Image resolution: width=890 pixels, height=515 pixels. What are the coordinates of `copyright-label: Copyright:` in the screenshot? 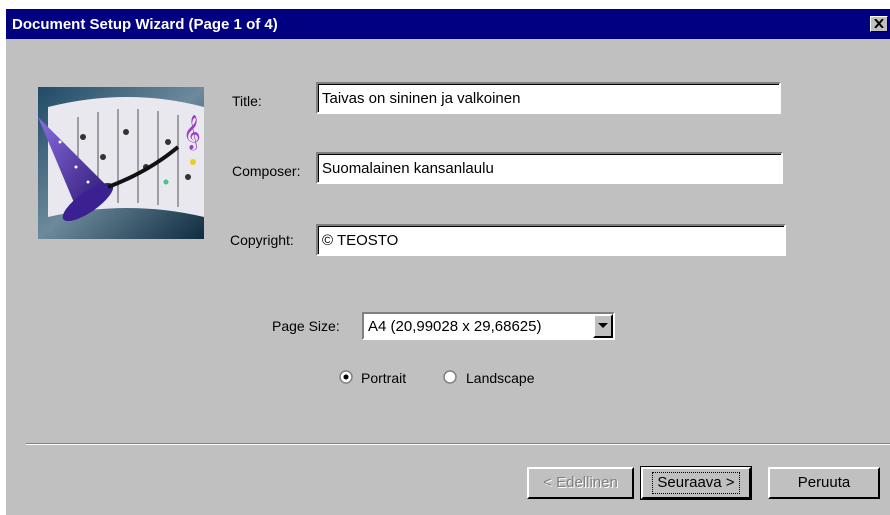 It's located at (262, 240).